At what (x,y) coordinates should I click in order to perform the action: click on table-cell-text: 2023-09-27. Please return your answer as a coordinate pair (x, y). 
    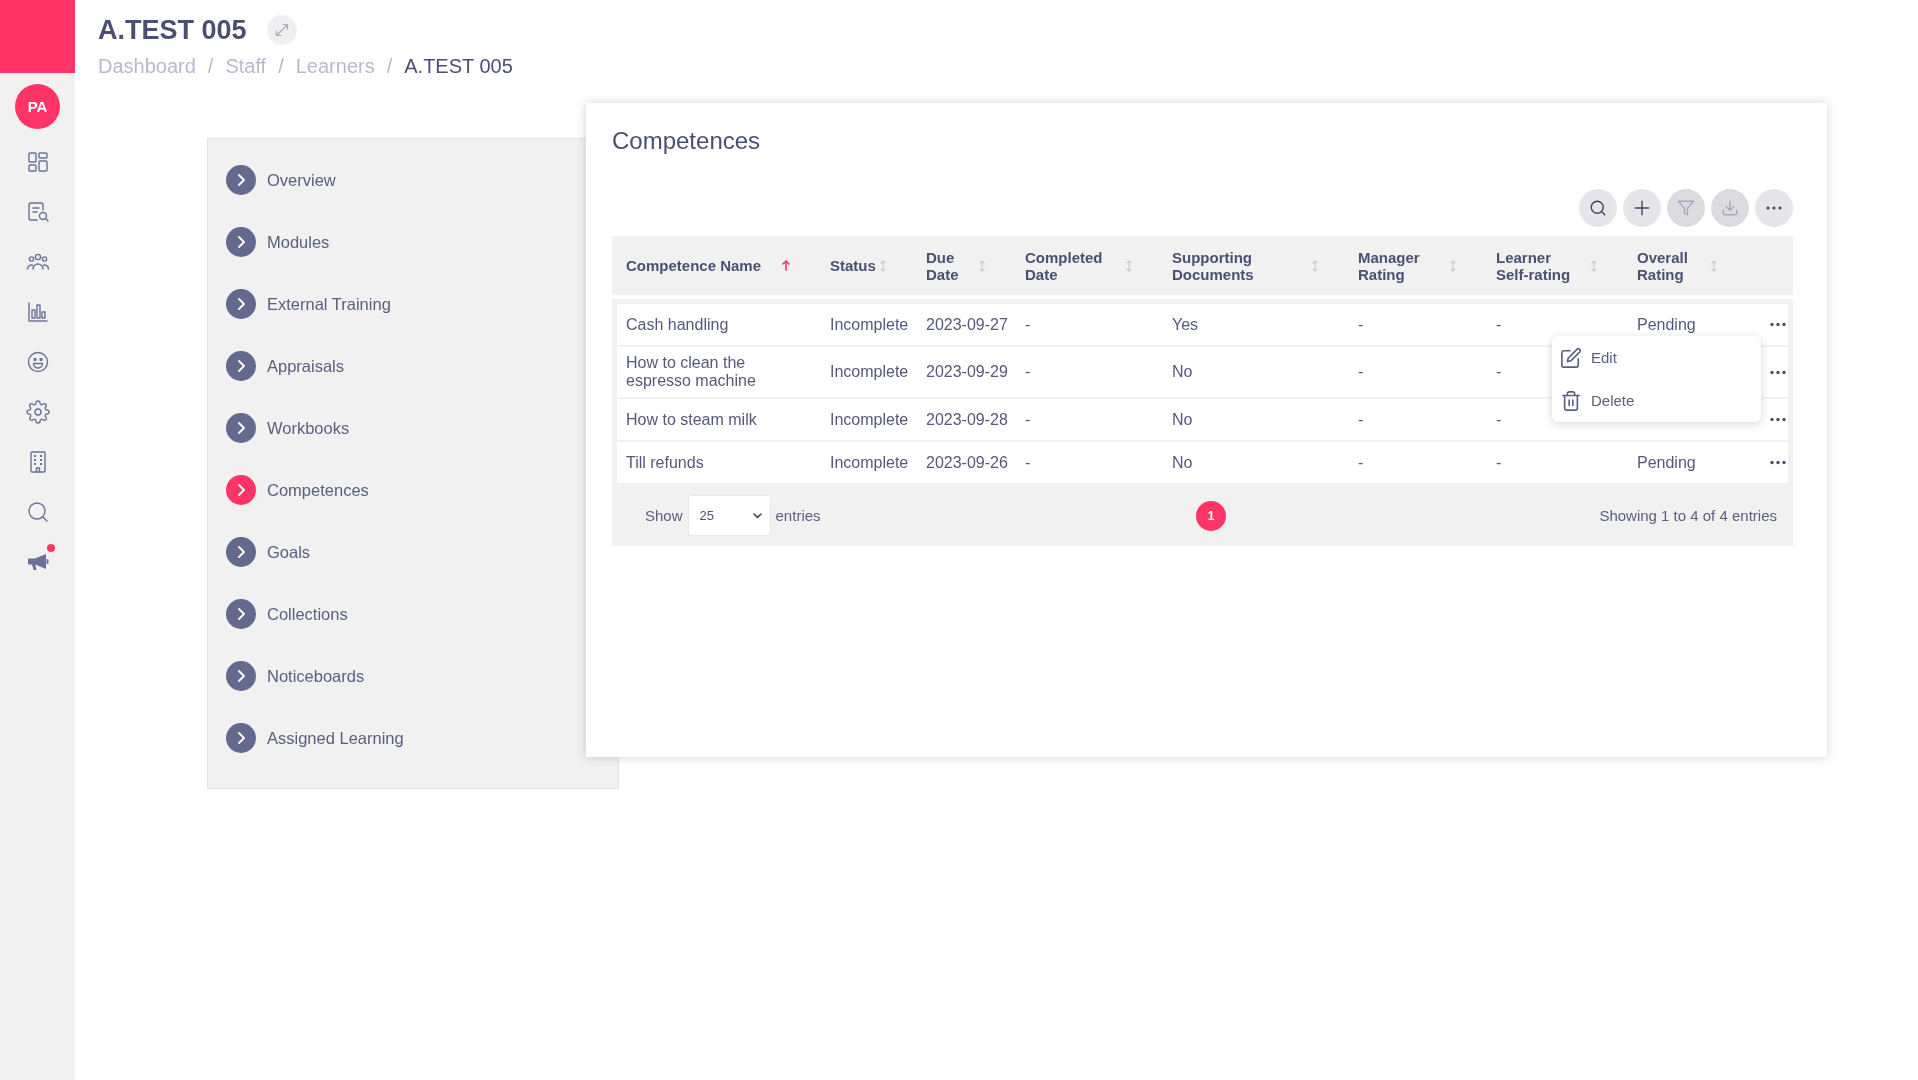
    Looking at the image, I should click on (967, 324).